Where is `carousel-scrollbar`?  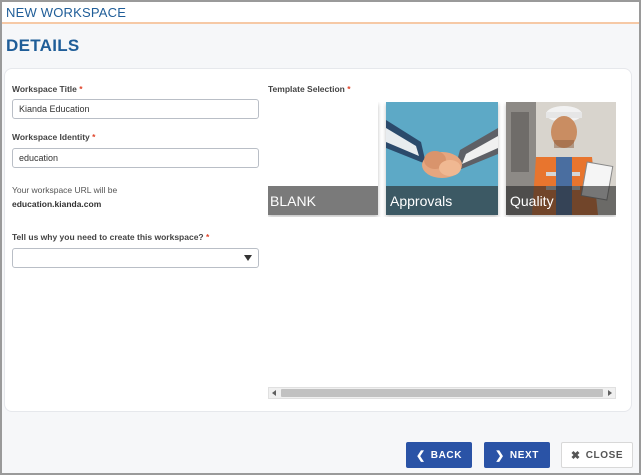 carousel-scrollbar is located at coordinates (442, 393).